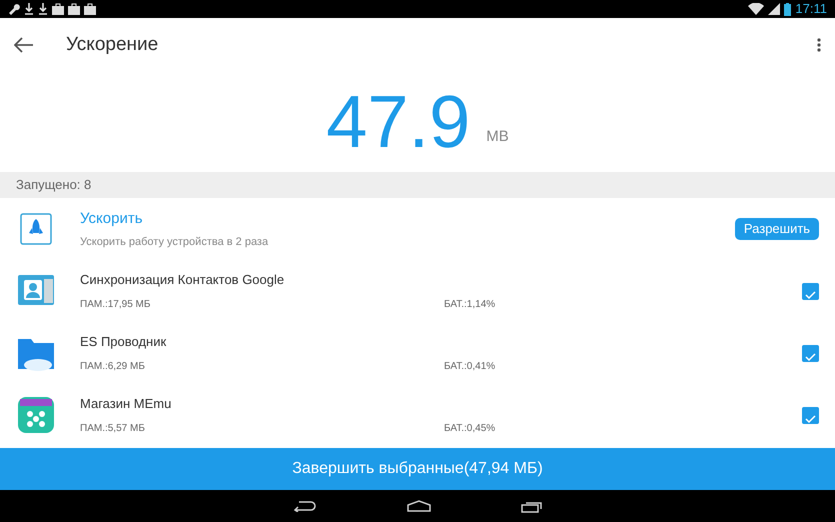 The image size is (835, 522). I want to click on wifi-icon, so click(756, 9).